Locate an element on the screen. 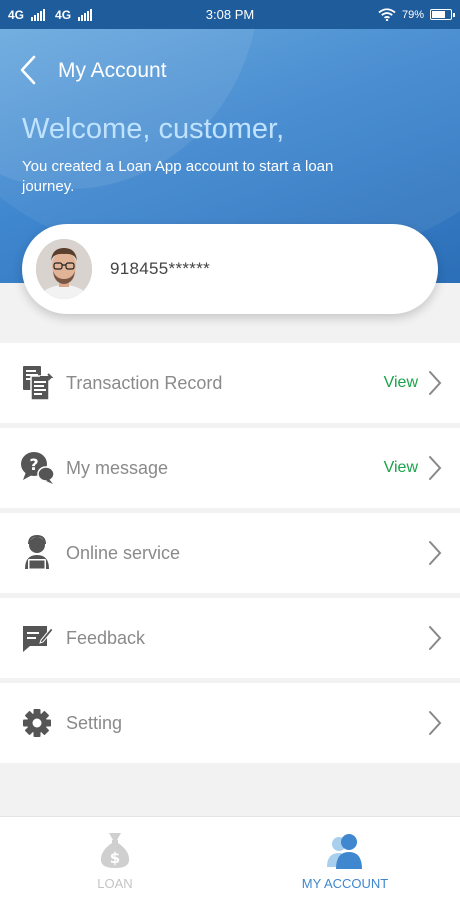  wifi-icon is located at coordinates (387, 14).